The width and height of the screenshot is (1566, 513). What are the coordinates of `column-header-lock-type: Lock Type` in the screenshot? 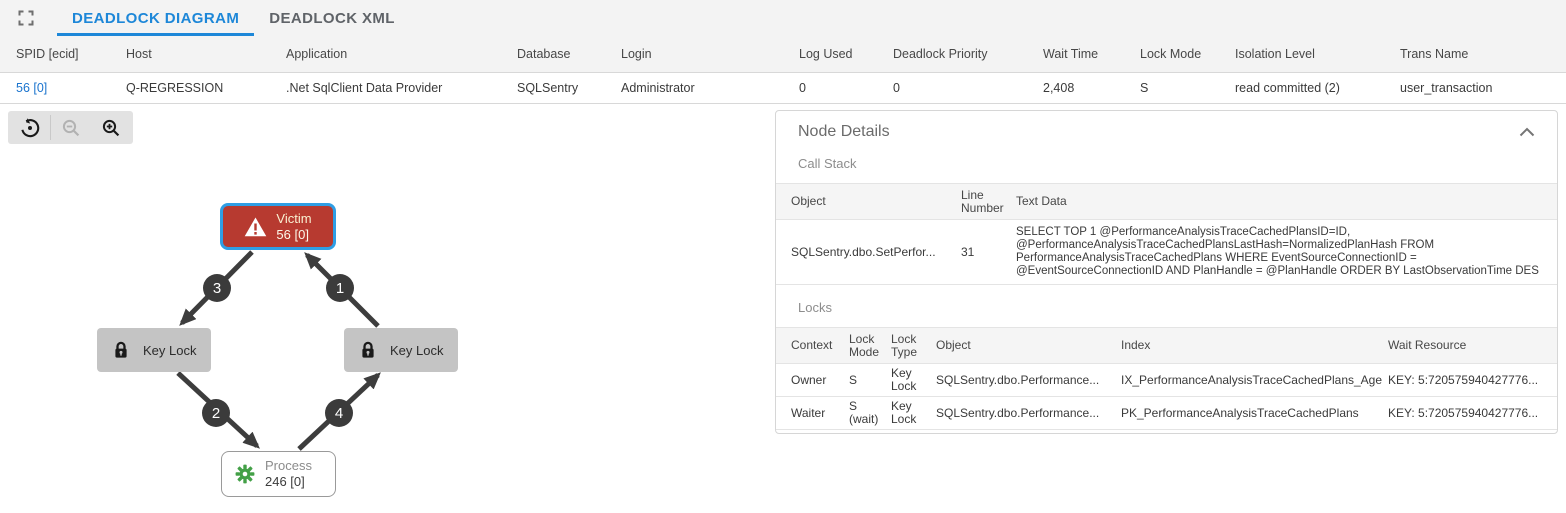 It's located at (904, 345).